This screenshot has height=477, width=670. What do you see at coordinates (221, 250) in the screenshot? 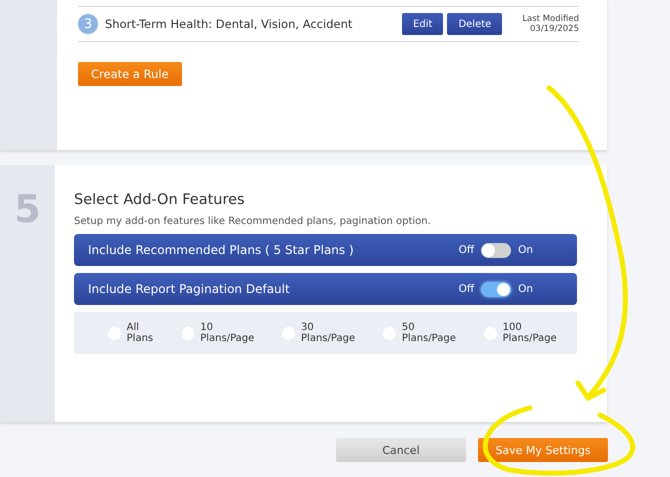
I see `feature-label: Include Recommended Plans ( 5 Star Plans )` at bounding box center [221, 250].